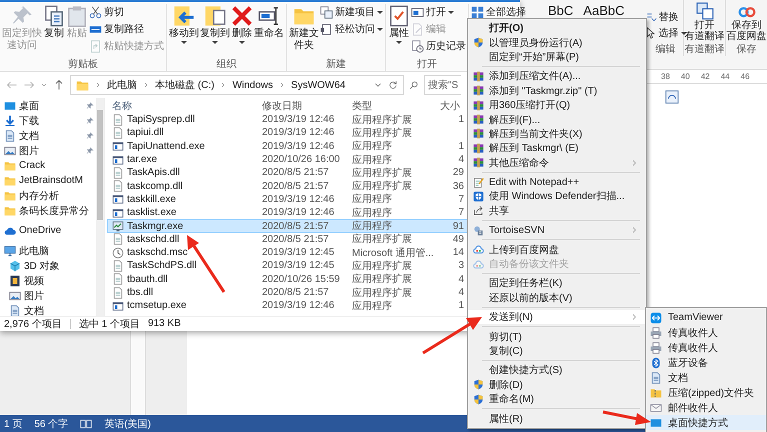 The height and width of the screenshot is (432, 767). What do you see at coordinates (438, 12) in the screenshot?
I see `ribbon-button: 打开` at bounding box center [438, 12].